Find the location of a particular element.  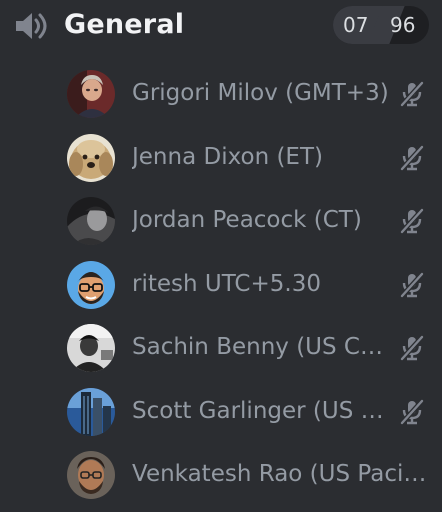

voice-channel-general: General 07 96 is located at coordinates (221, 25).